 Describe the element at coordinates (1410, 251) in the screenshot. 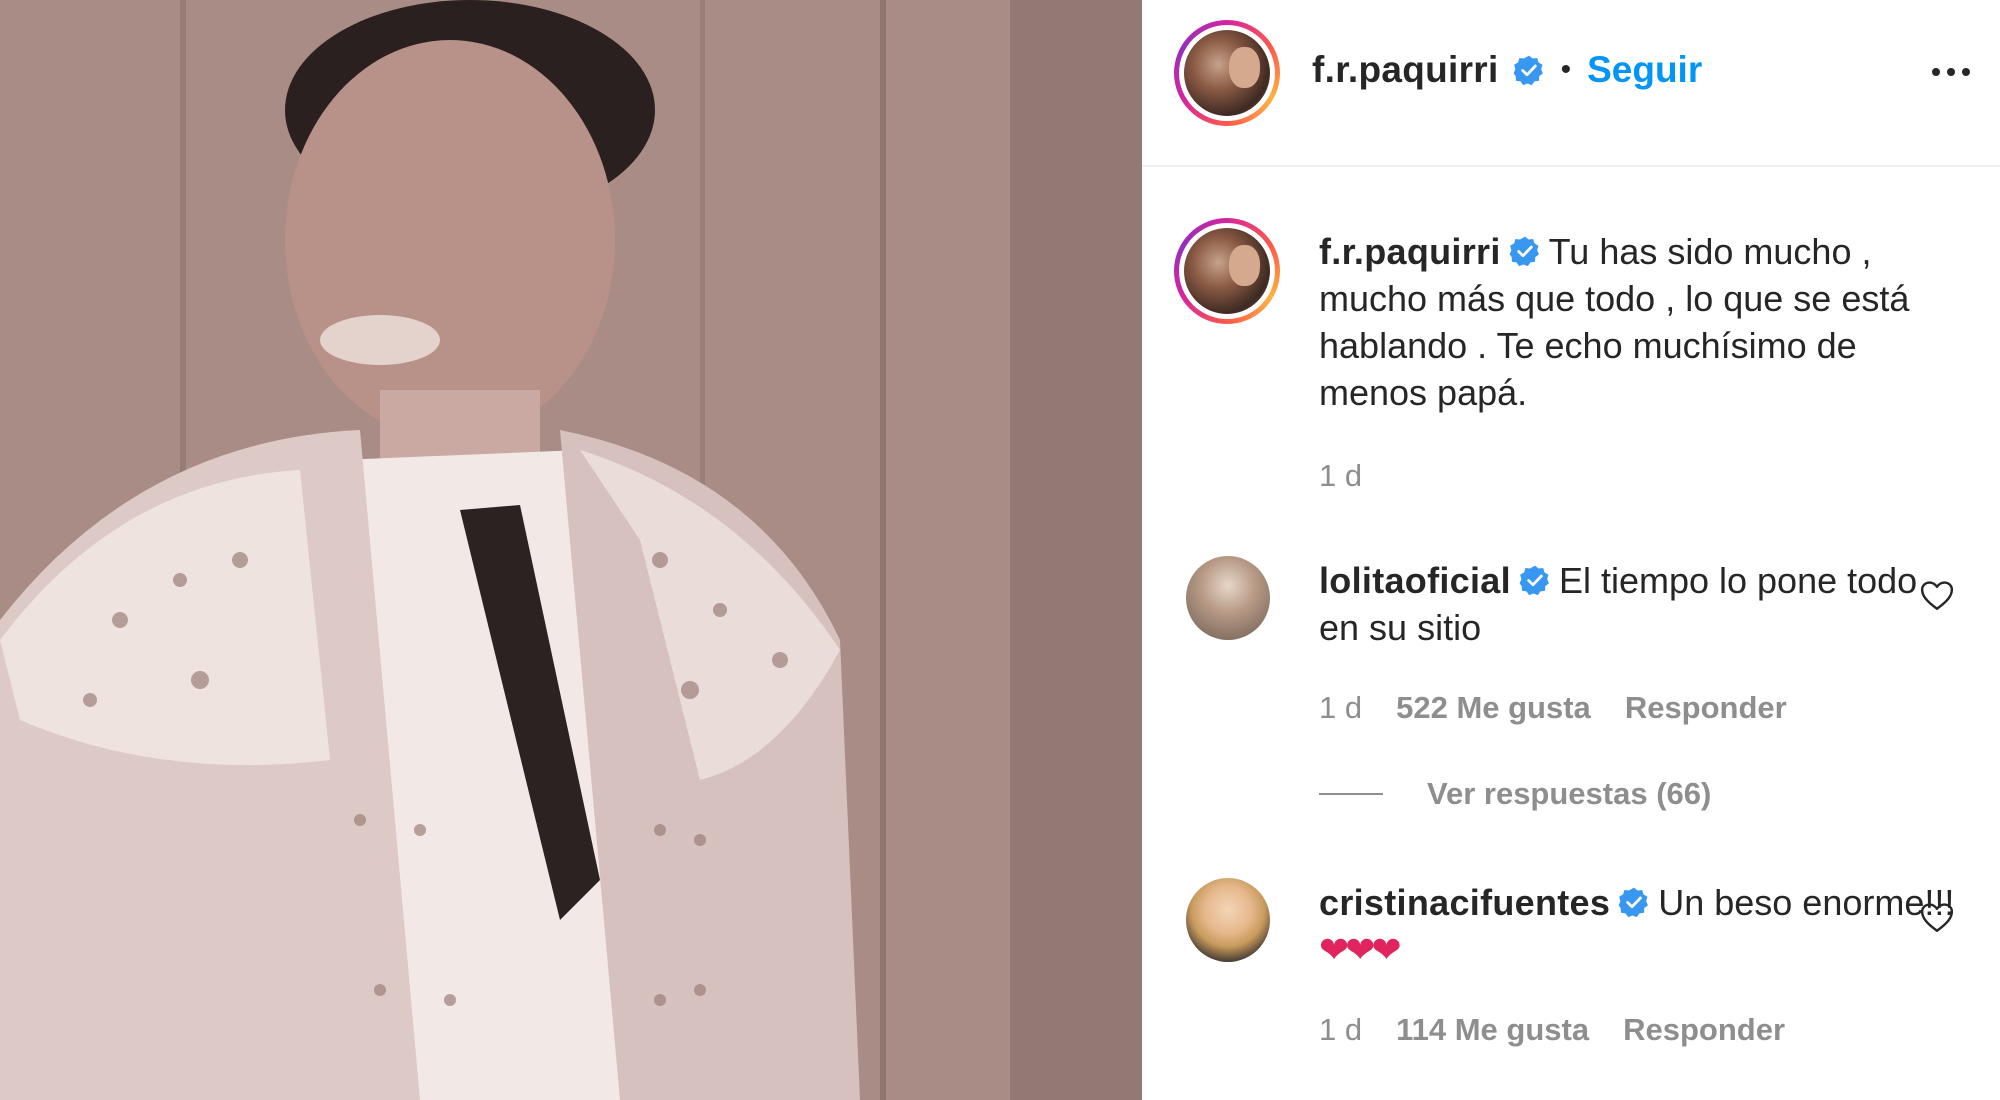

I see `caption-username: f.r.paquirri` at that location.